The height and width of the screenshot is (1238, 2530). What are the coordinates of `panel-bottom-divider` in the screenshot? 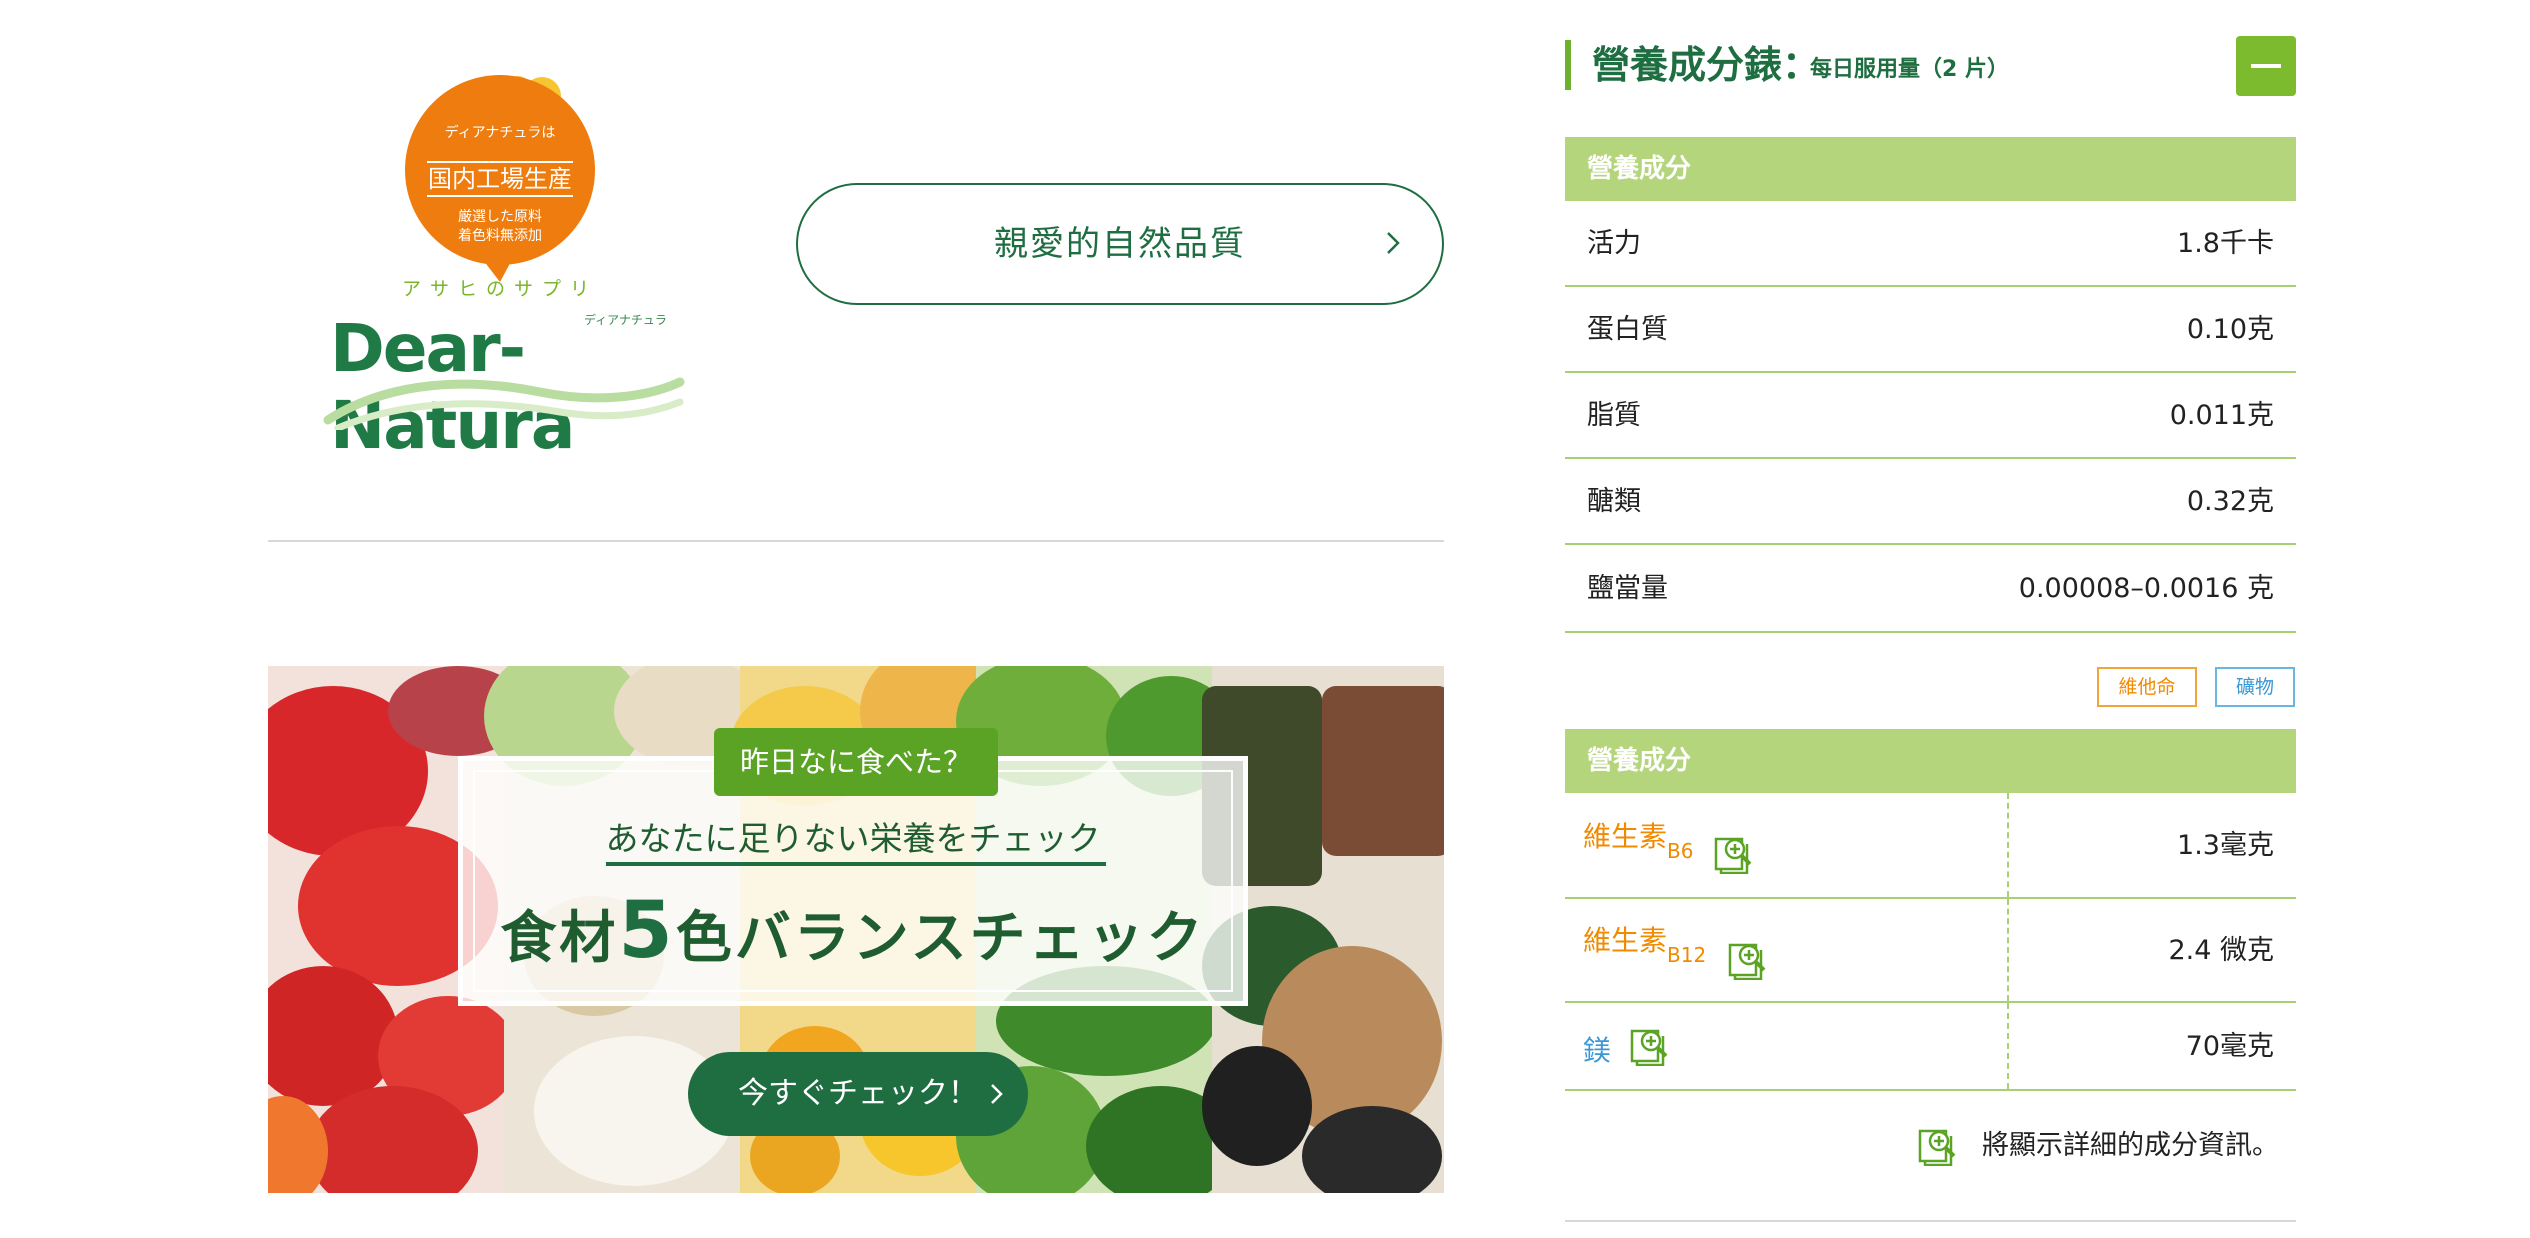 It's located at (1930, 1221).